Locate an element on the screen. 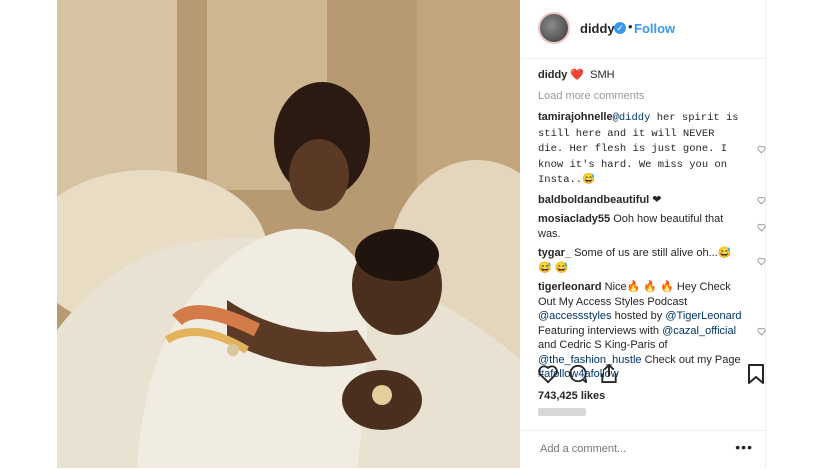 This screenshot has height=469, width=830. post-timestamp-blurred is located at coordinates (562, 412).